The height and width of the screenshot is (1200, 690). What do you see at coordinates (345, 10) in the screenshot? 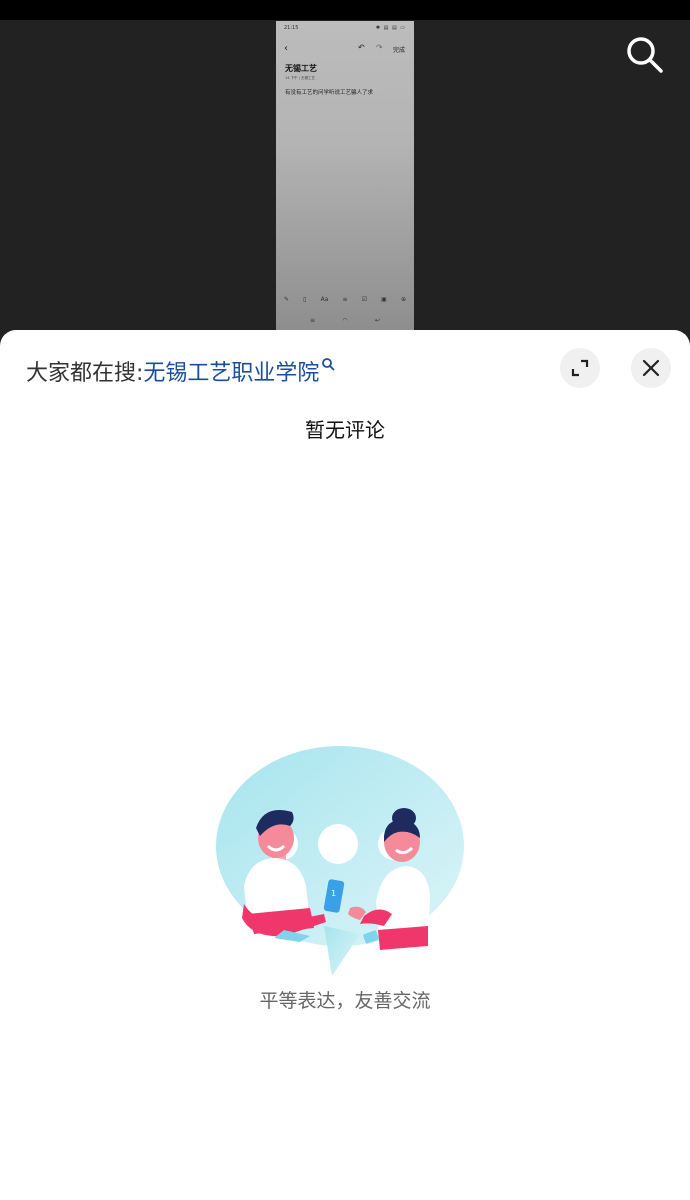
I see `status-bar` at bounding box center [345, 10].